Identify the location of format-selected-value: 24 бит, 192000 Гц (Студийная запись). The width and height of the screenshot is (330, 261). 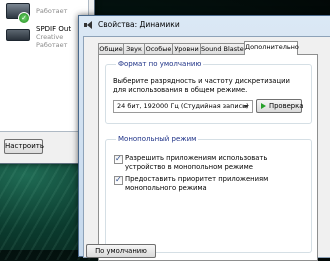
(183, 106).